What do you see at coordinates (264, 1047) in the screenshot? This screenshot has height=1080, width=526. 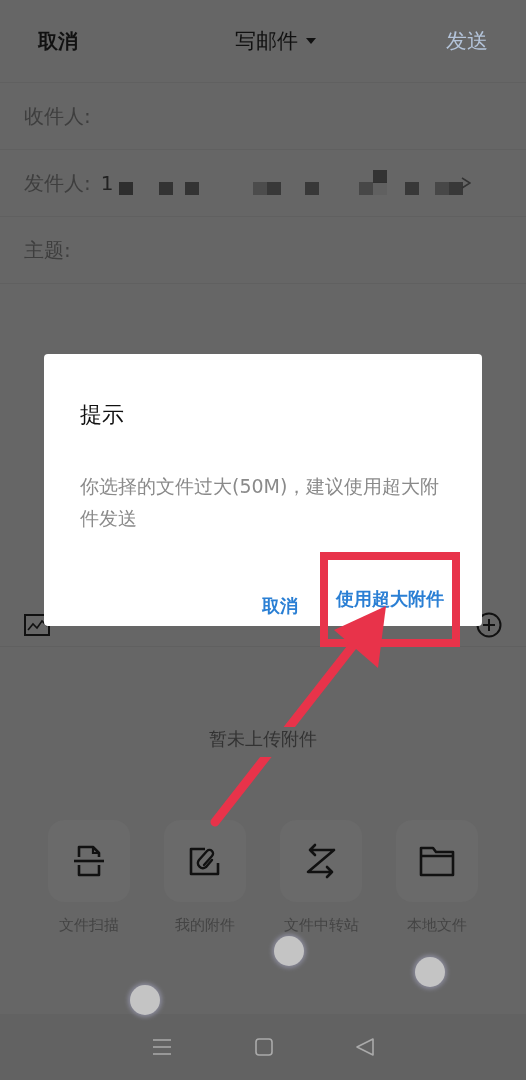 I see `home-icon` at bounding box center [264, 1047].